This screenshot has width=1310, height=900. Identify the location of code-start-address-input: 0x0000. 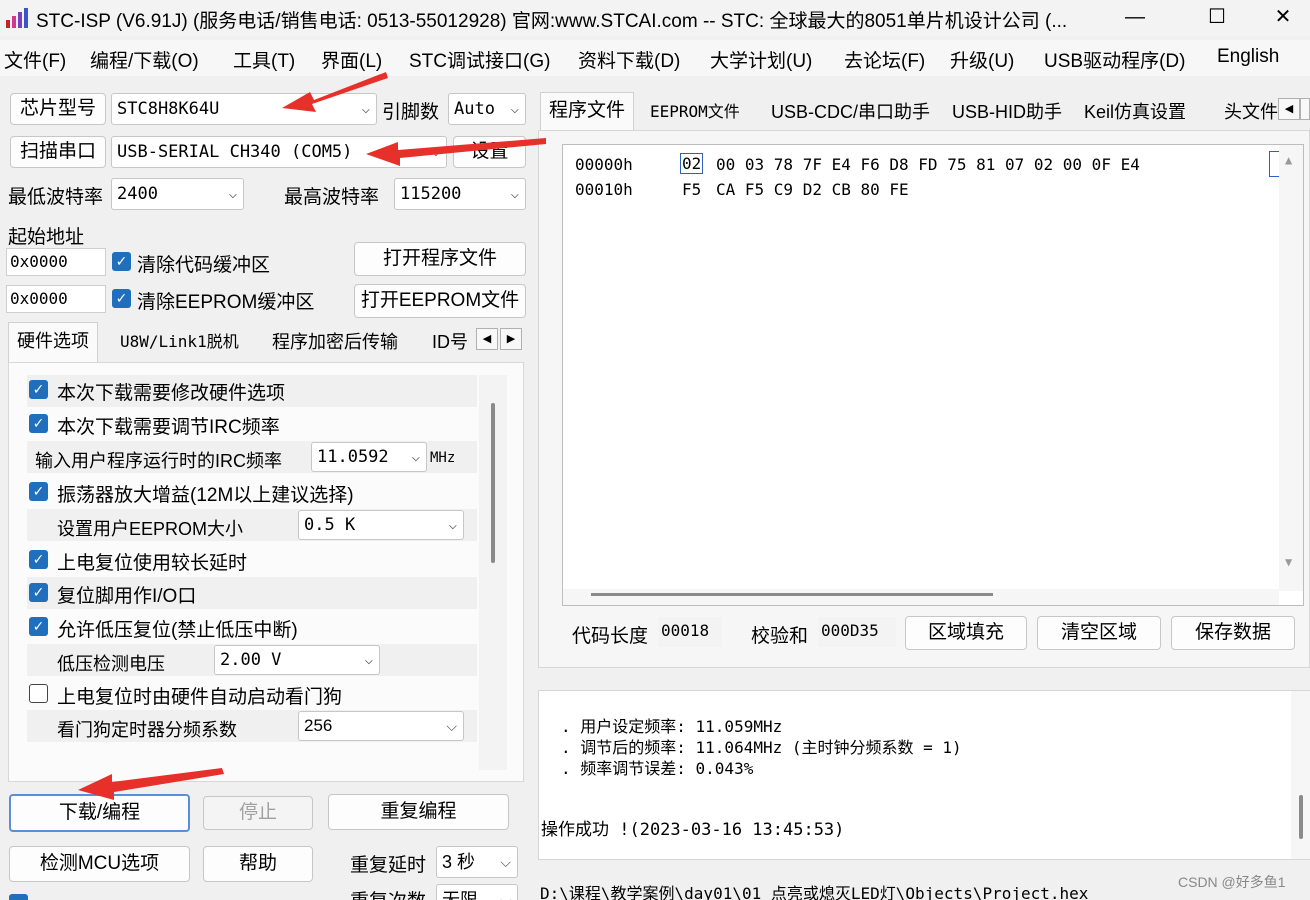
(56, 262).